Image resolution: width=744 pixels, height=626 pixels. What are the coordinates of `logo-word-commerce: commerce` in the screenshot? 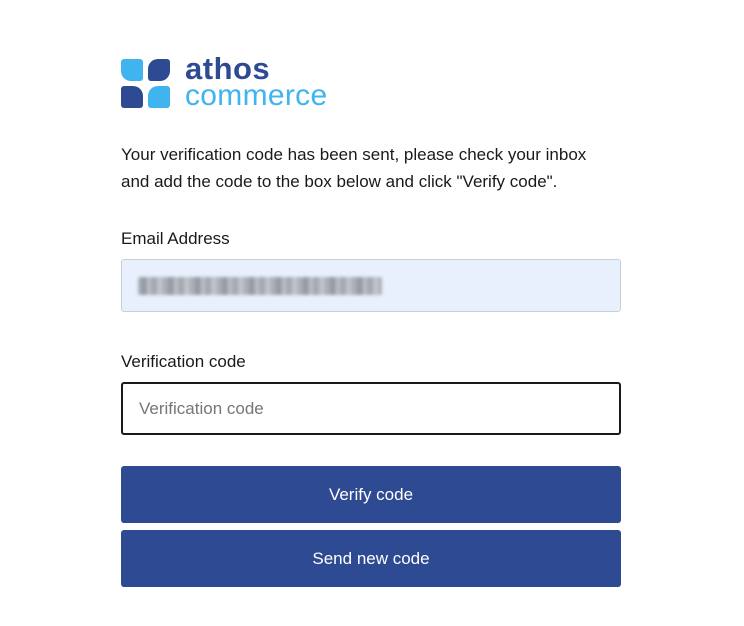 It's located at (256, 95).